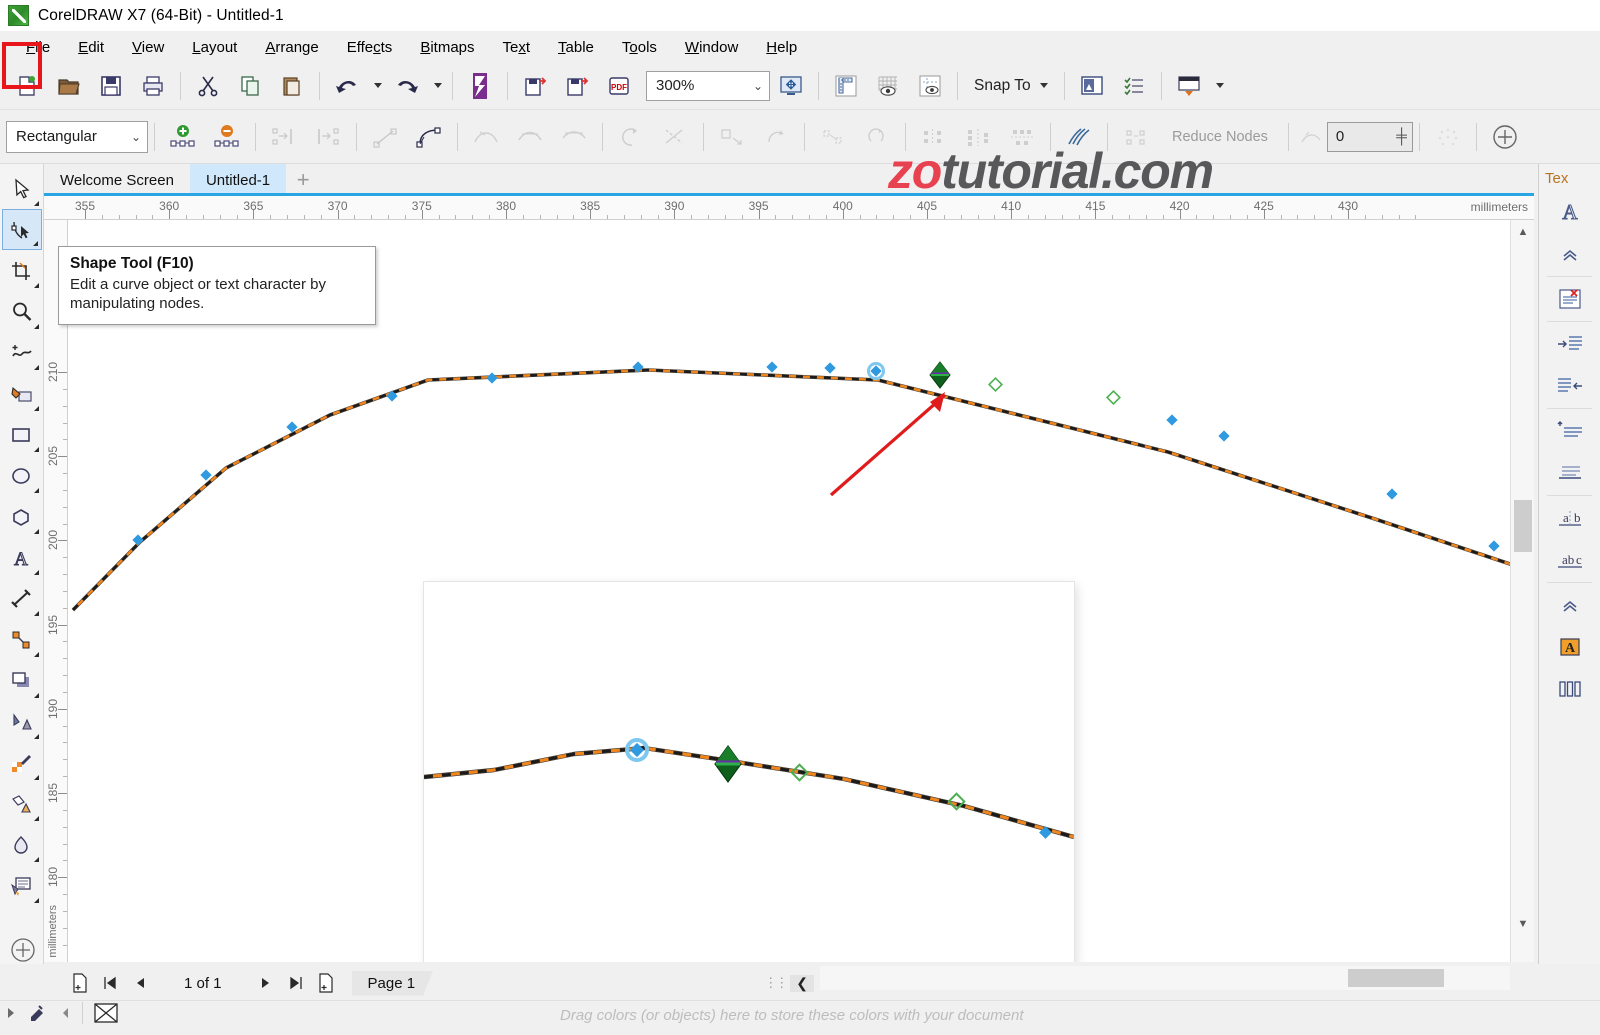 Image resolution: width=1600 pixels, height=1035 pixels. What do you see at coordinates (22, 803) in the screenshot?
I see `interactive-fill-tool` at bounding box center [22, 803].